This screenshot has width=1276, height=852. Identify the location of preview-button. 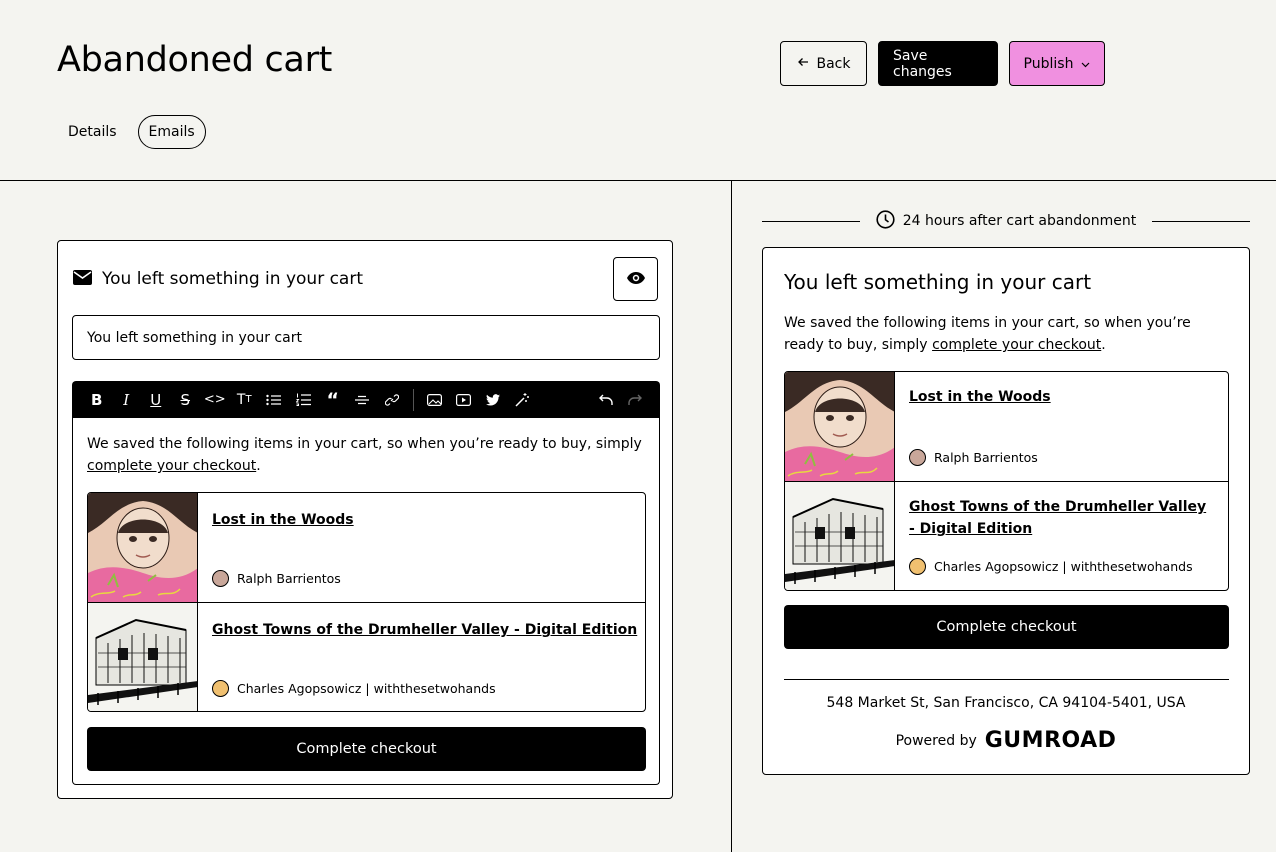
(635, 279).